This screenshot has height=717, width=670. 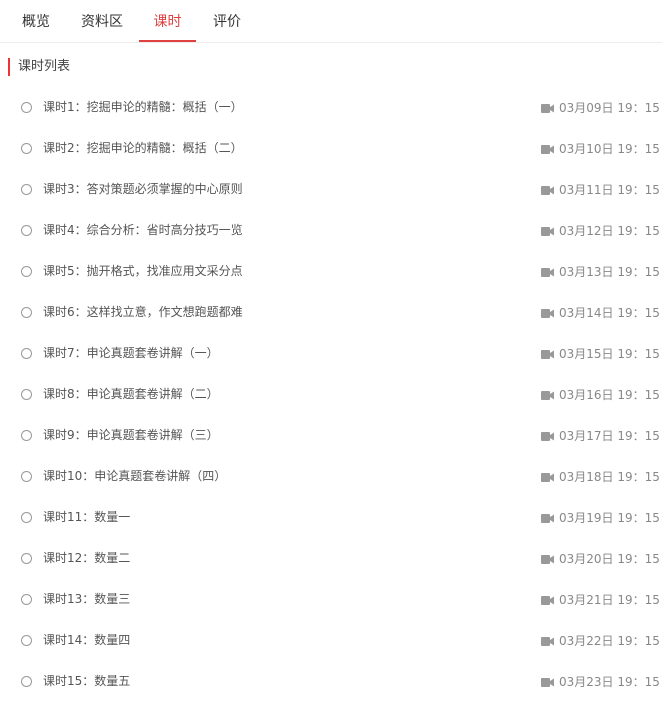 I want to click on lesson-item: 课时9：申论真题套卷讲解（三） 03月17日 19：15, so click(x=331, y=449).